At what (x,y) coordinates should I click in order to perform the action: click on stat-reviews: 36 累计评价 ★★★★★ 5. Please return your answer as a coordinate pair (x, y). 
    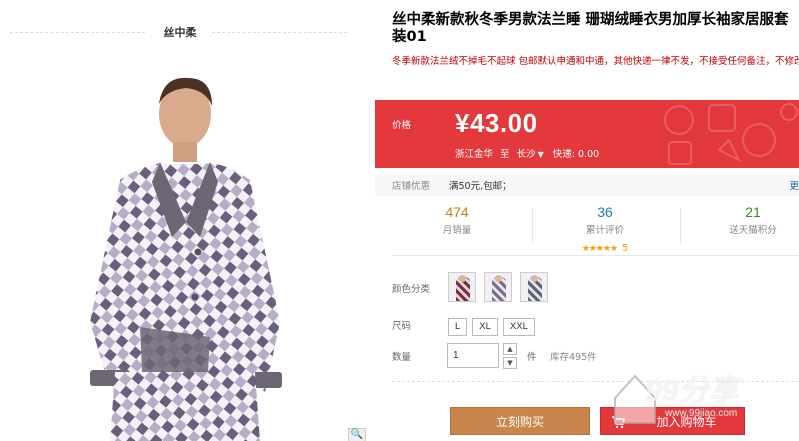
    Looking at the image, I should click on (605, 229).